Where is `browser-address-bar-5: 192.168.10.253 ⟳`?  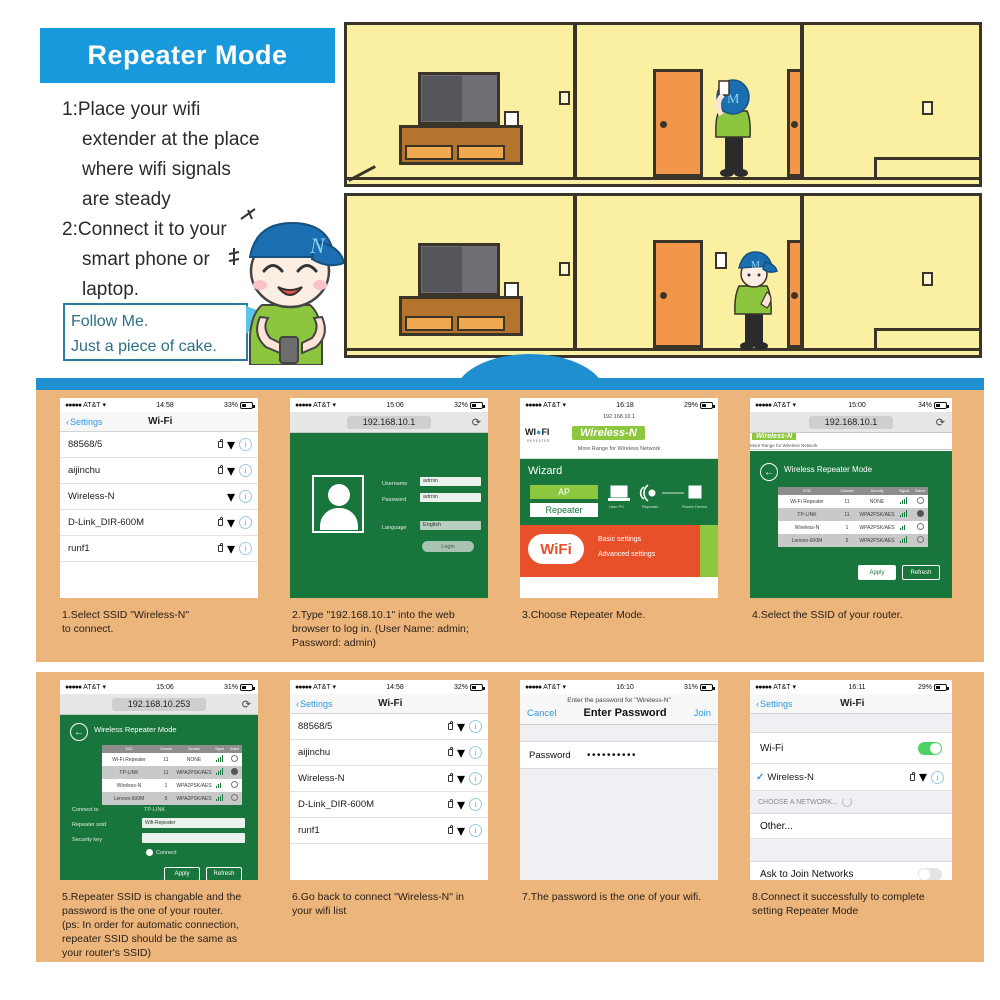
browser-address-bar-5: 192.168.10.253 ⟳ is located at coordinates (159, 704).